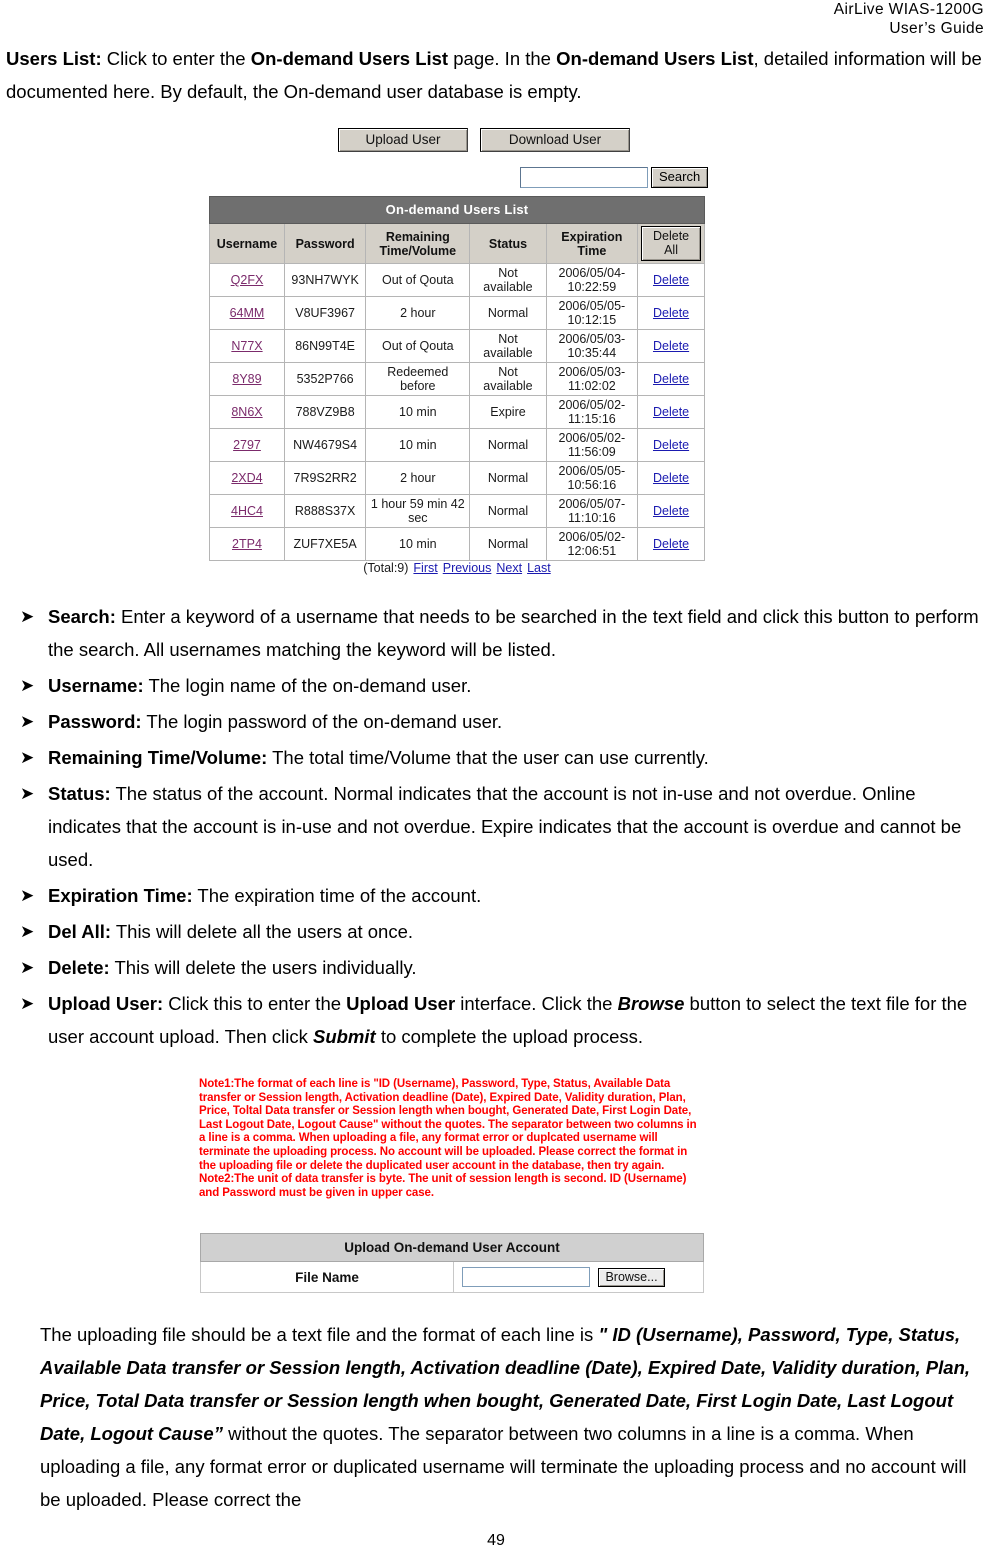  Describe the element at coordinates (325, 243) in the screenshot. I see `column-header-password: Password` at that location.